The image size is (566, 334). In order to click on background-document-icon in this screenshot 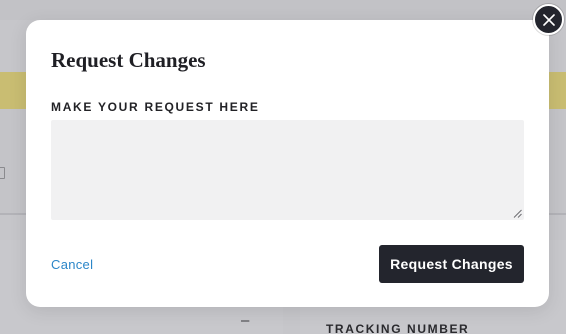, I will do `click(2, 173)`.